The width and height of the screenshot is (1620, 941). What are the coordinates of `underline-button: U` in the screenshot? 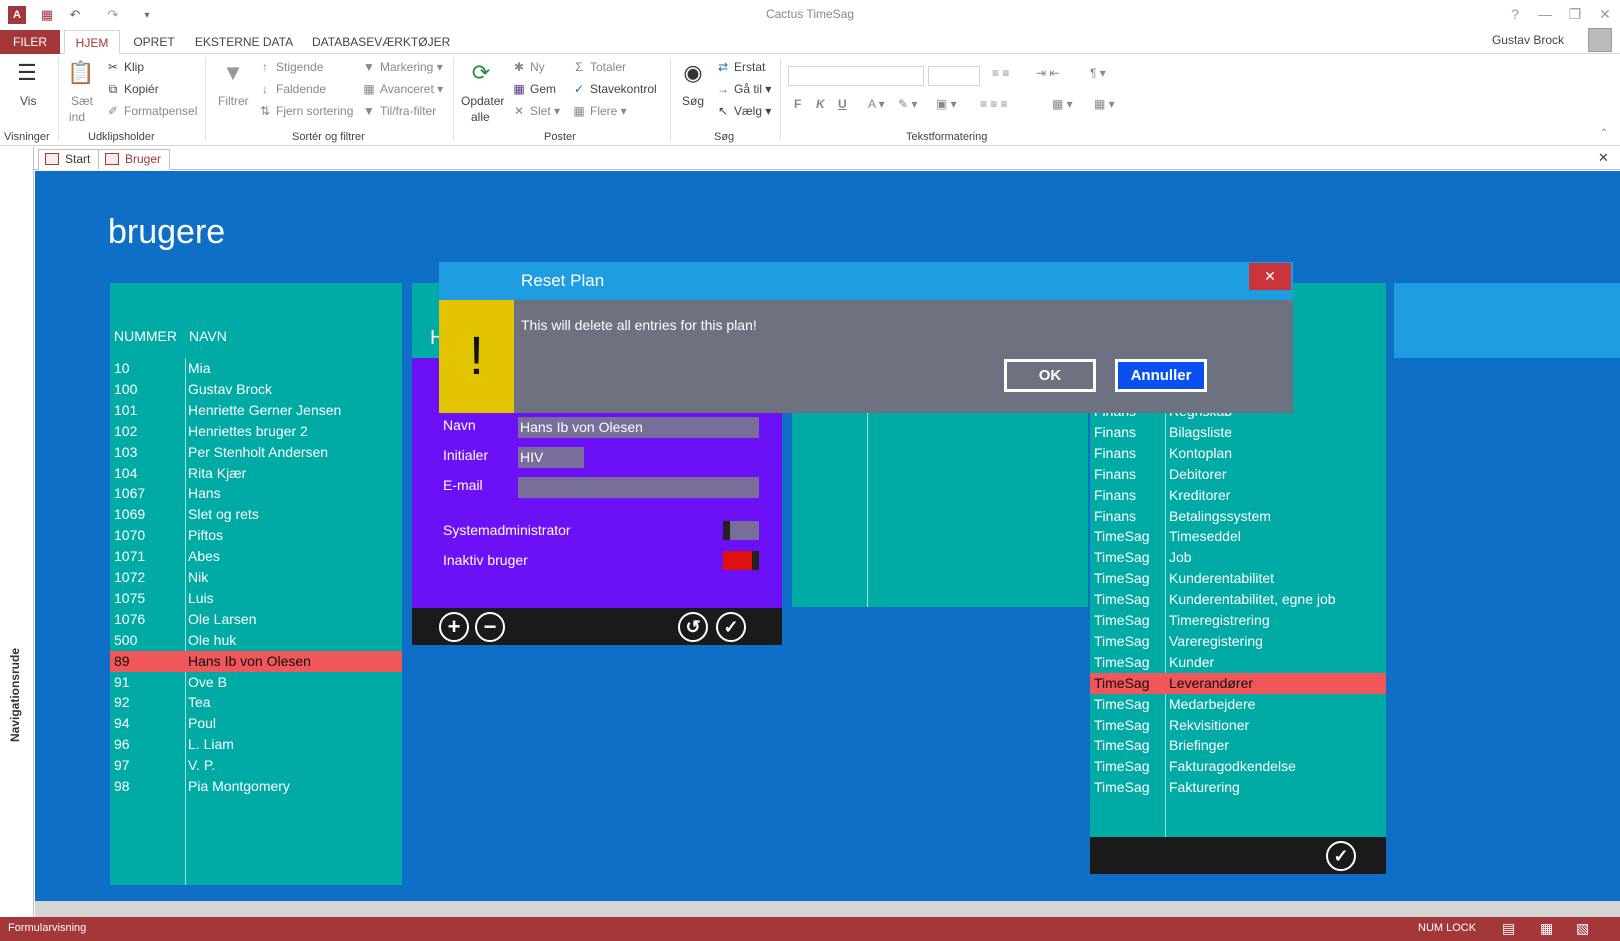 It's located at (842, 104).